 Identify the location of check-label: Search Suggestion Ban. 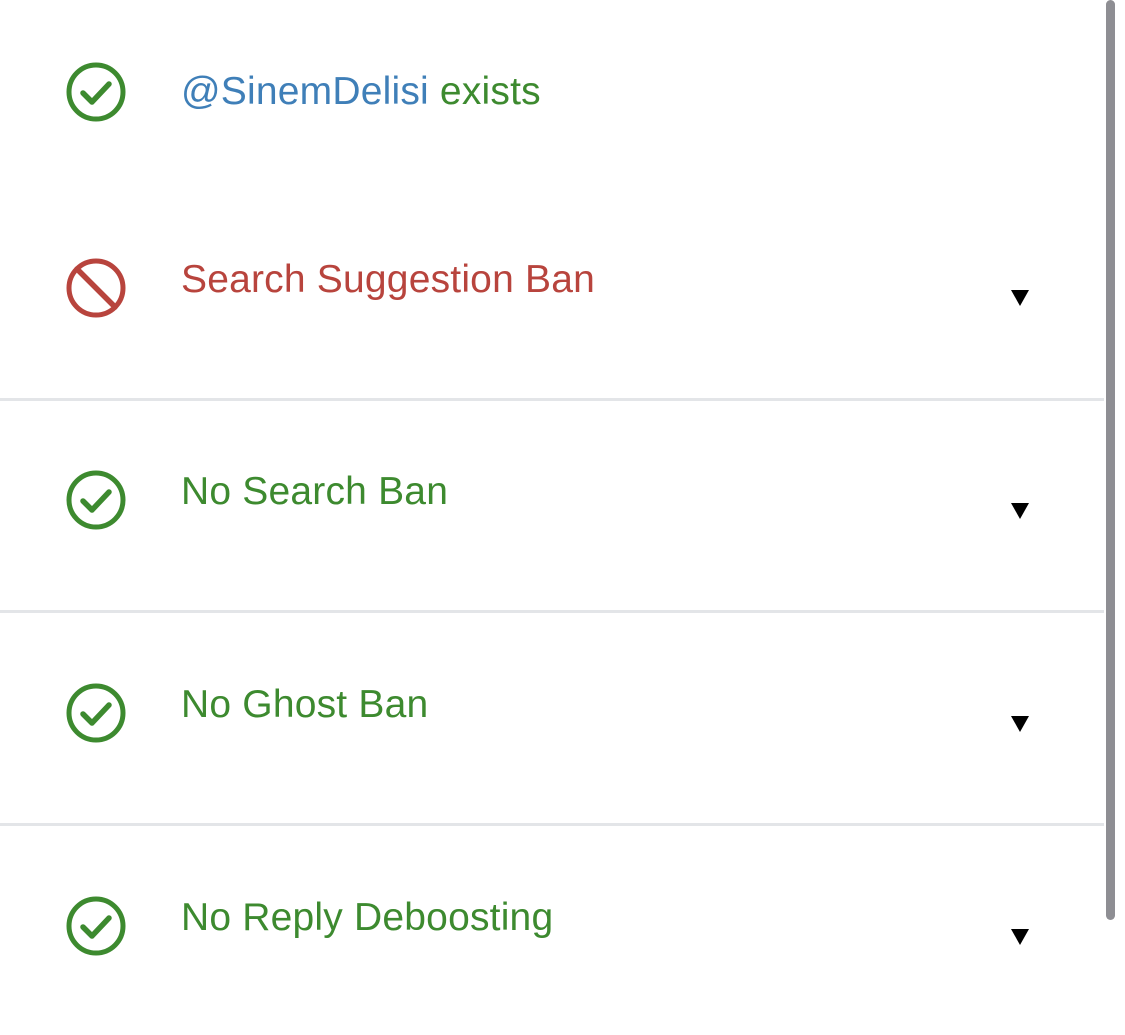
(388, 279).